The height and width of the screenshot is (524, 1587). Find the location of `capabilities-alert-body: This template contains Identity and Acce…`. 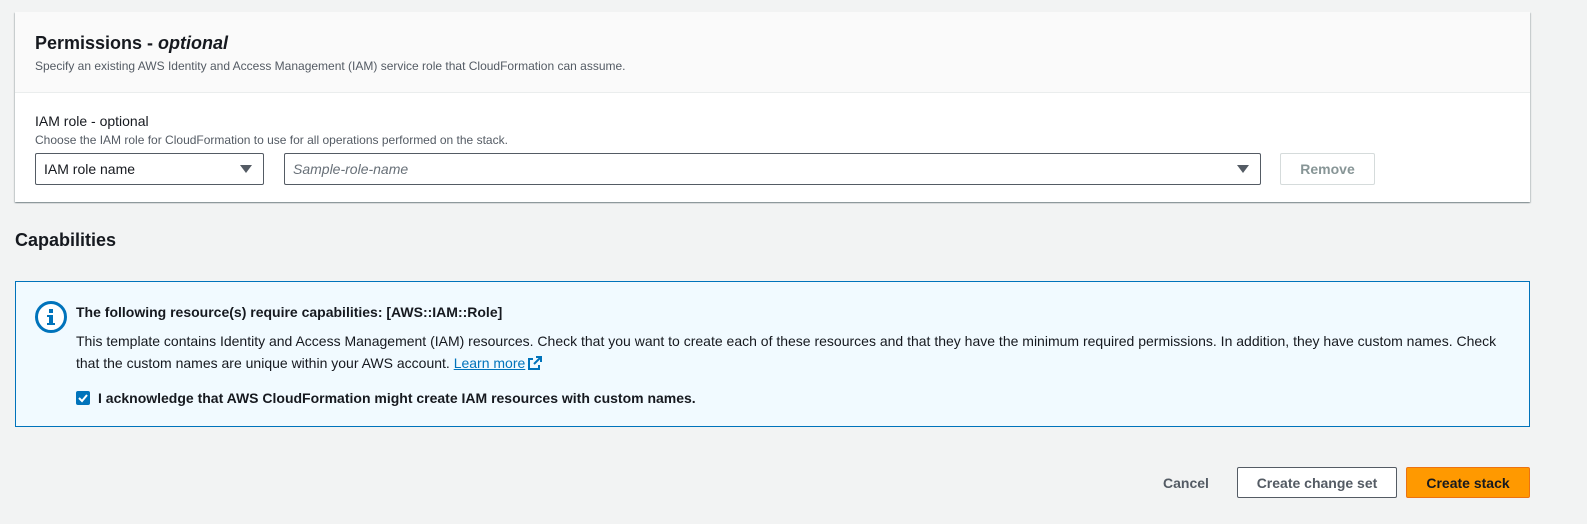

capabilities-alert-body: This template contains Identity and Acce… is located at coordinates (786, 352).